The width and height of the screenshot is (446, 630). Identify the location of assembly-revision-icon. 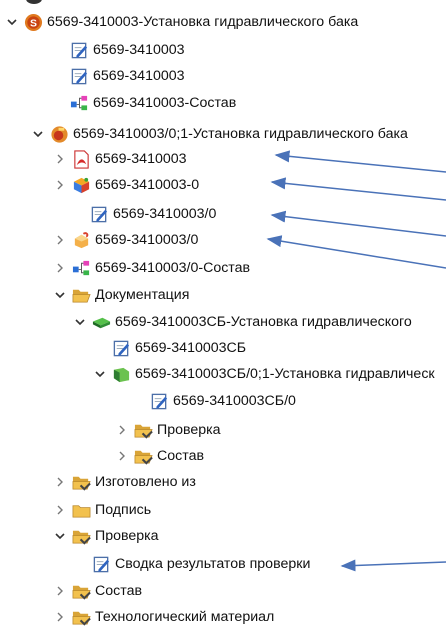
(59, 134).